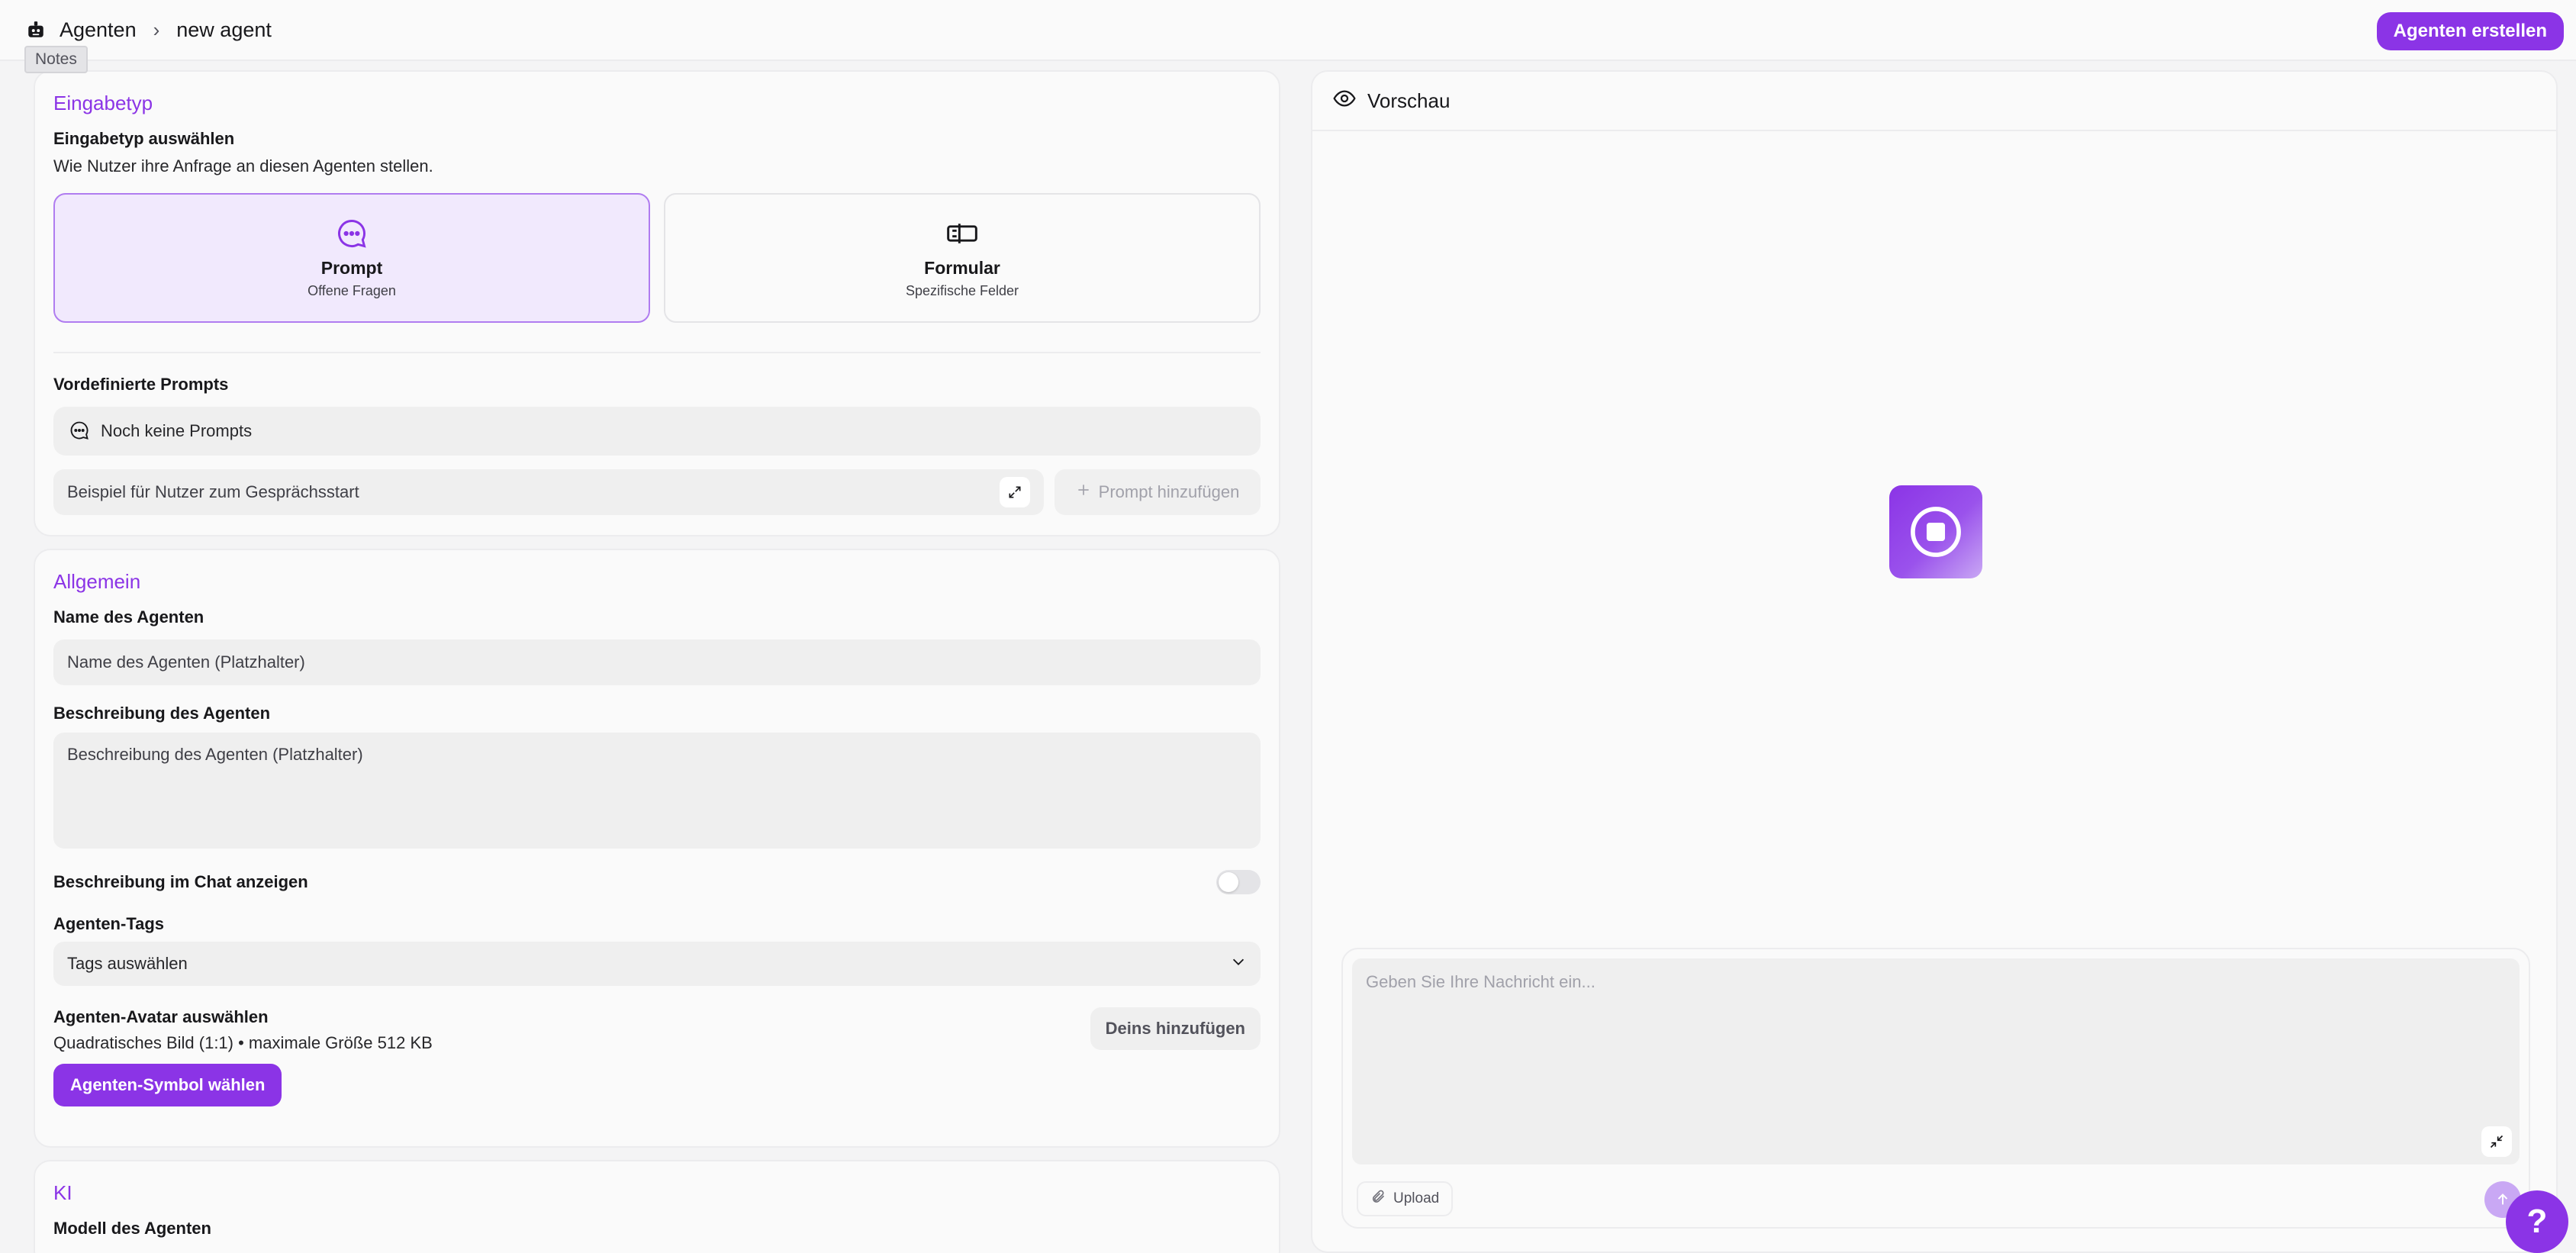 The height and width of the screenshot is (1253, 2576). Describe the element at coordinates (148, 30) in the screenshot. I see `breadcrumb: Agenten › new agent` at that location.